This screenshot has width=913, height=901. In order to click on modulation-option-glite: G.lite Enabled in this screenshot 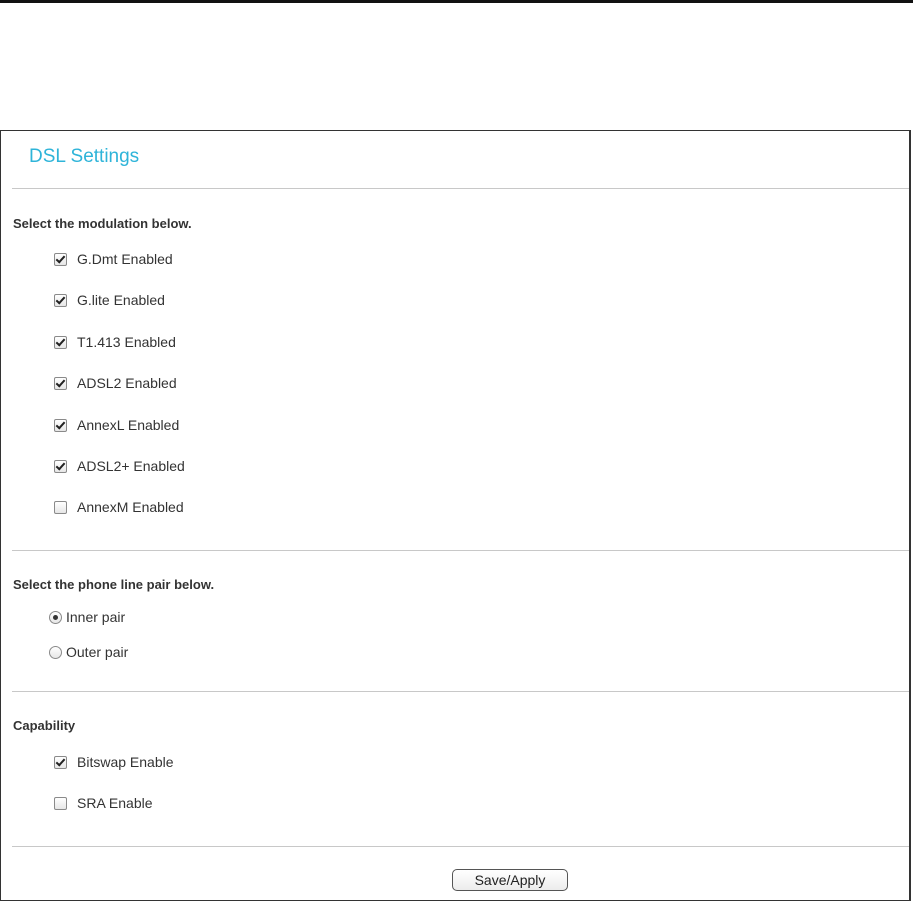, I will do `click(109, 300)`.